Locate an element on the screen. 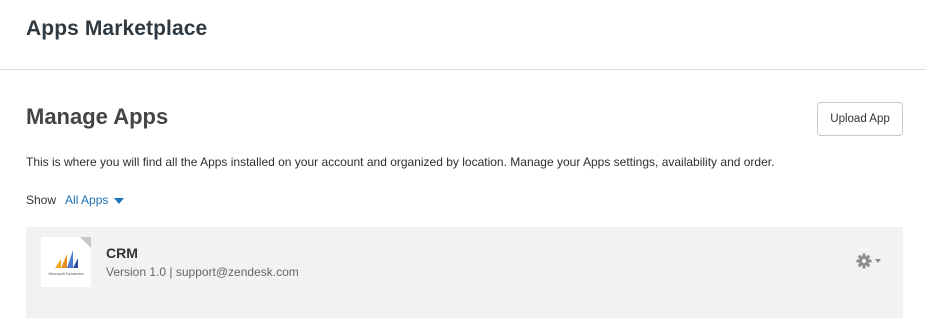 Image resolution: width=926 pixels, height=318 pixels. caret-down-icon is located at coordinates (119, 200).